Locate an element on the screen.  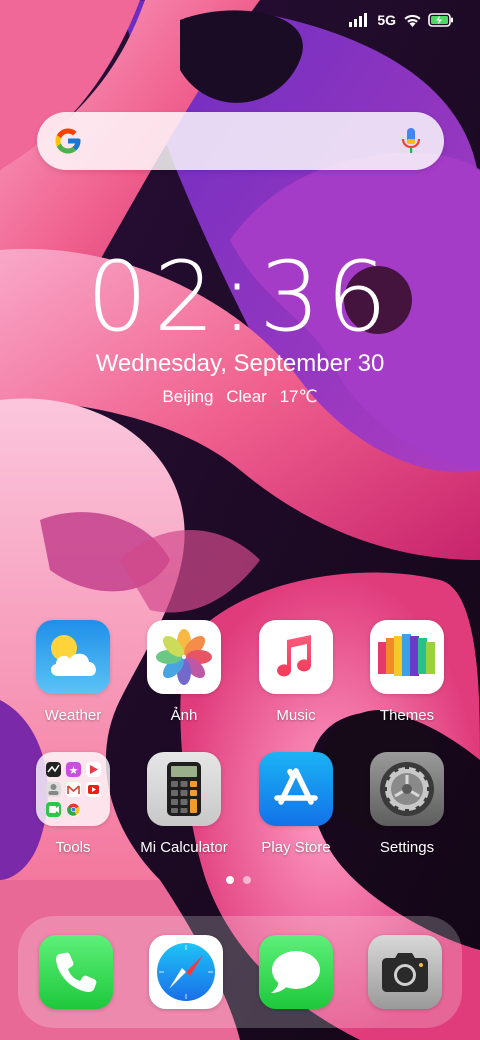
svg-text: 02:36 is located at coordinates (240, 294).